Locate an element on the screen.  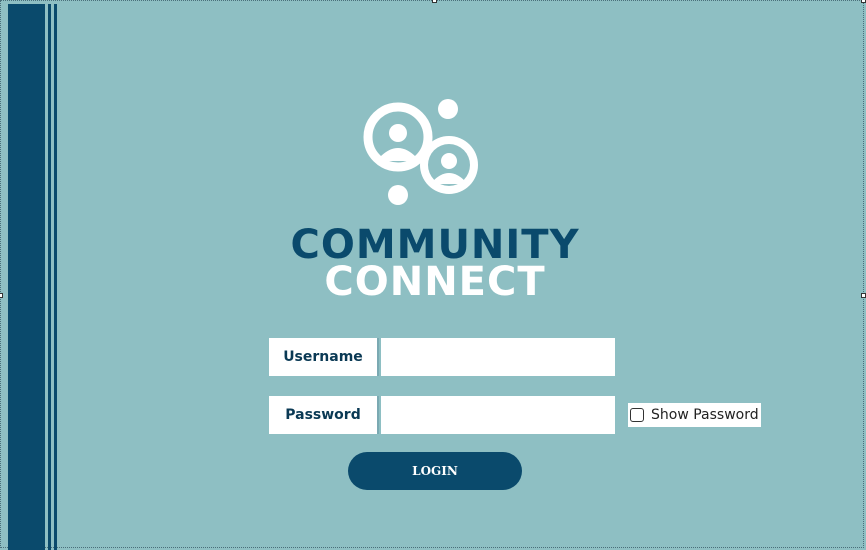
left-stripe is located at coordinates (26, 277).